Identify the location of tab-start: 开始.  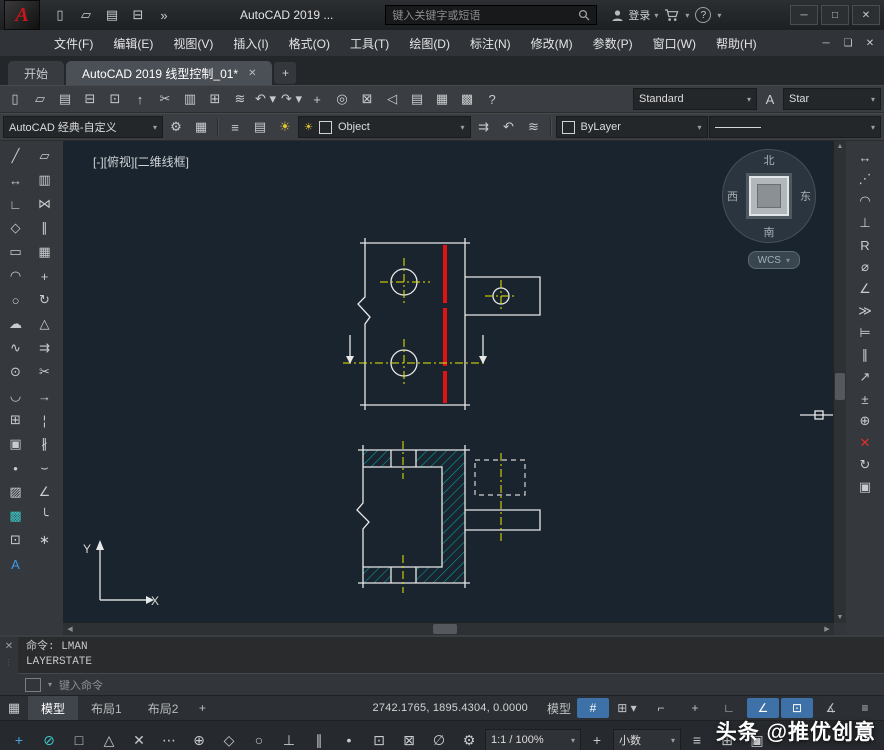
(36, 73).